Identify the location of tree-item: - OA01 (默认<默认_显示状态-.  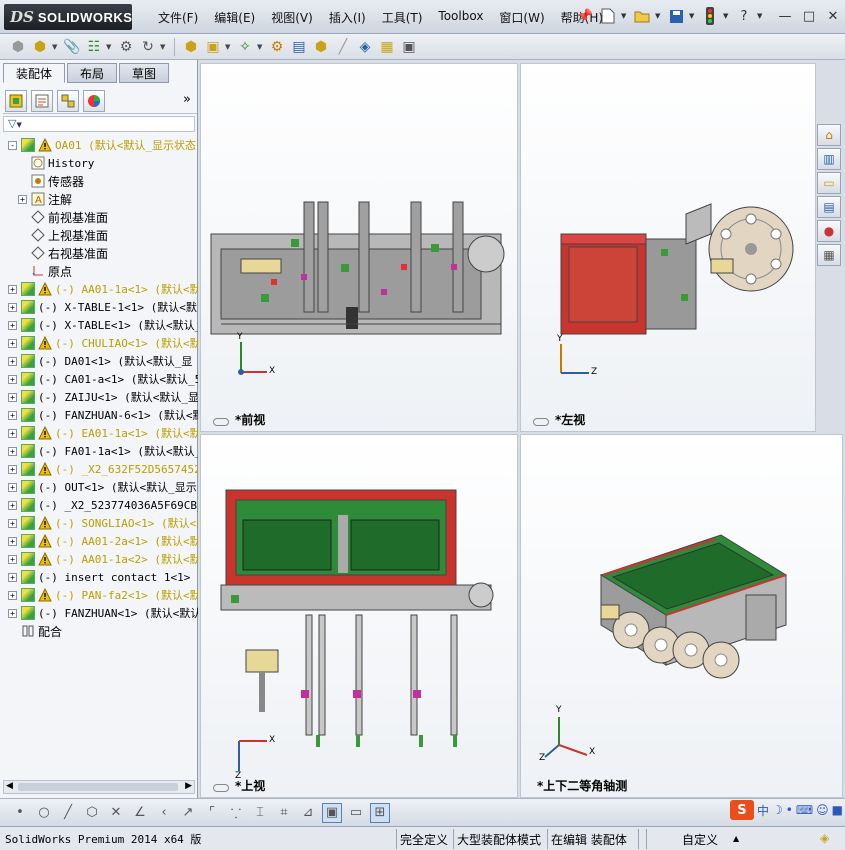
(99, 145).